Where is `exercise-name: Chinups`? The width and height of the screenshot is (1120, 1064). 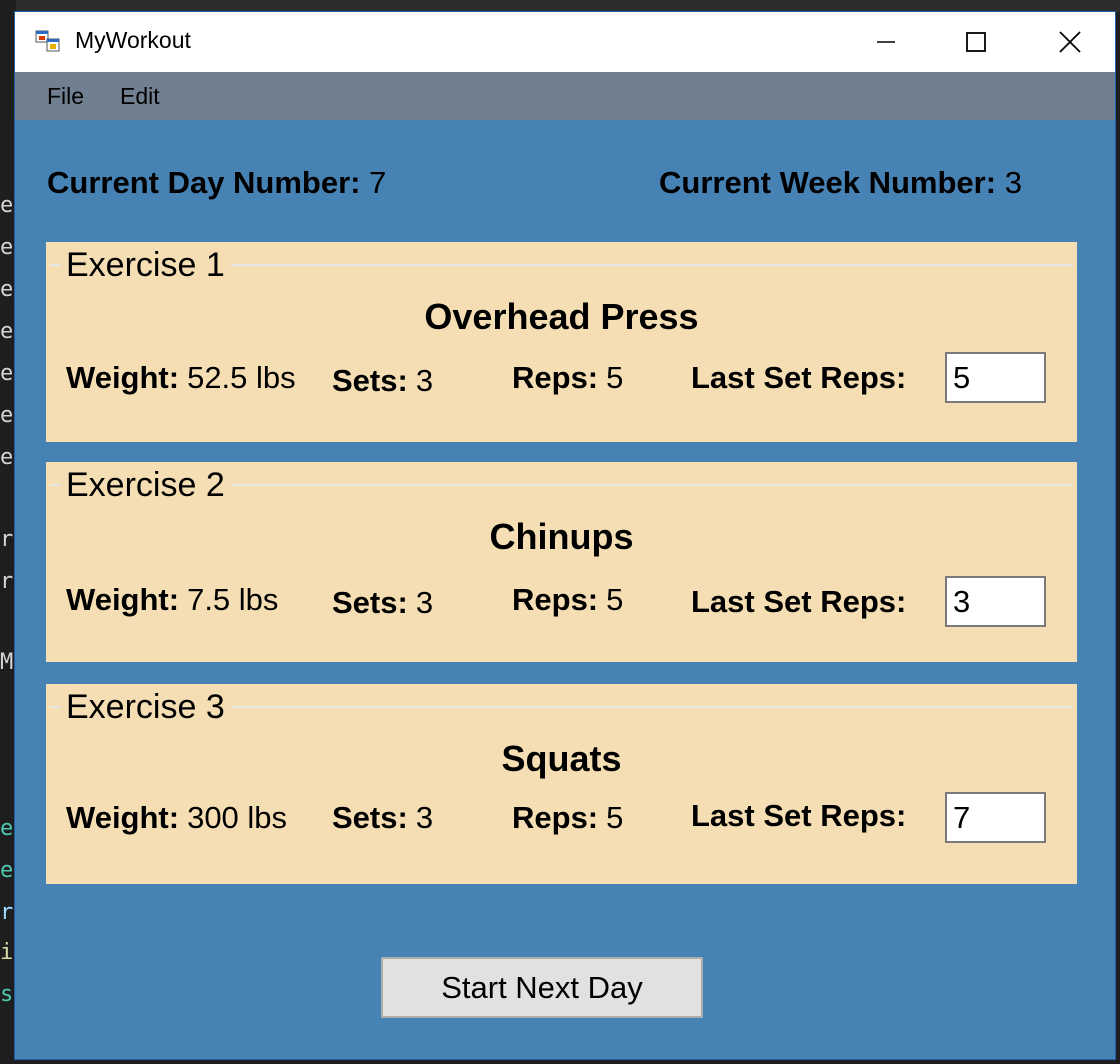
exercise-name: Chinups is located at coordinates (561, 536).